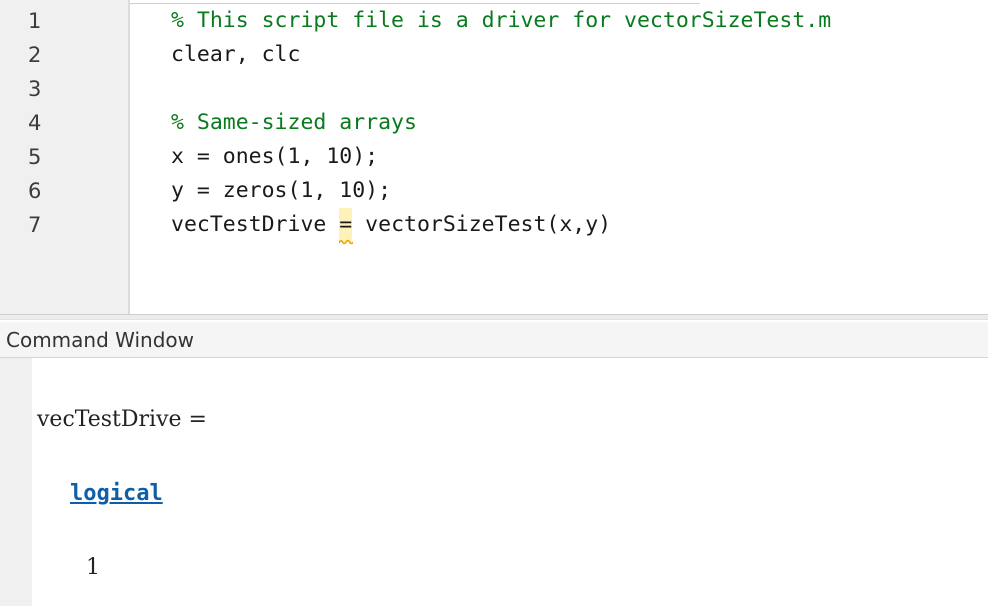  What do you see at coordinates (281, 191) in the screenshot?
I see `code-line-6: y = zeros(1, 10);` at bounding box center [281, 191].